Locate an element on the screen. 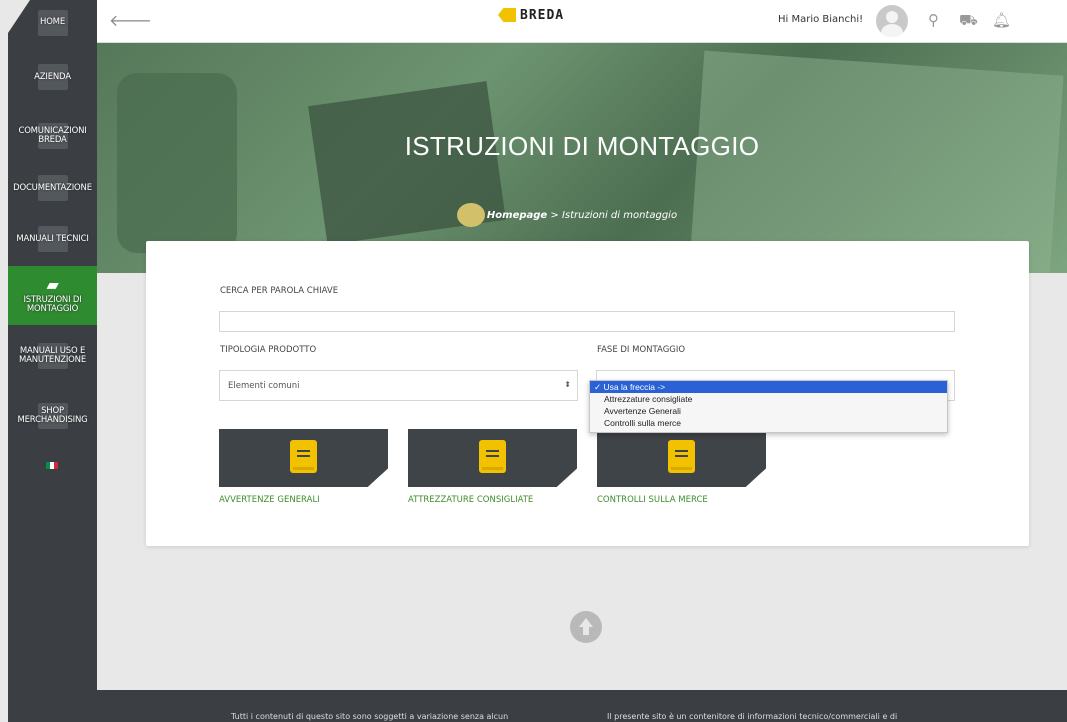 This screenshot has width=1067, height=722. sidebar-item-manuali-tecnici: MANUALI TECNICI is located at coordinates (52, 239).